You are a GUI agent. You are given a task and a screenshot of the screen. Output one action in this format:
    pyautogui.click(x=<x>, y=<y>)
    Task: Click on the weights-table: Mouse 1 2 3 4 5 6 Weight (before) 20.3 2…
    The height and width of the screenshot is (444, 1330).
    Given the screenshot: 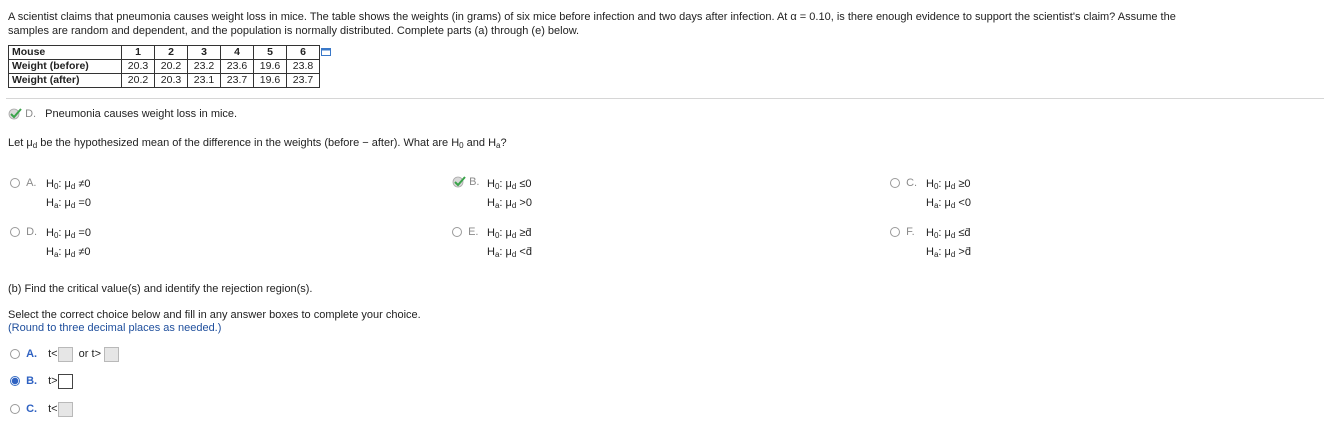 What is the action you would take?
    pyautogui.click(x=164, y=66)
    